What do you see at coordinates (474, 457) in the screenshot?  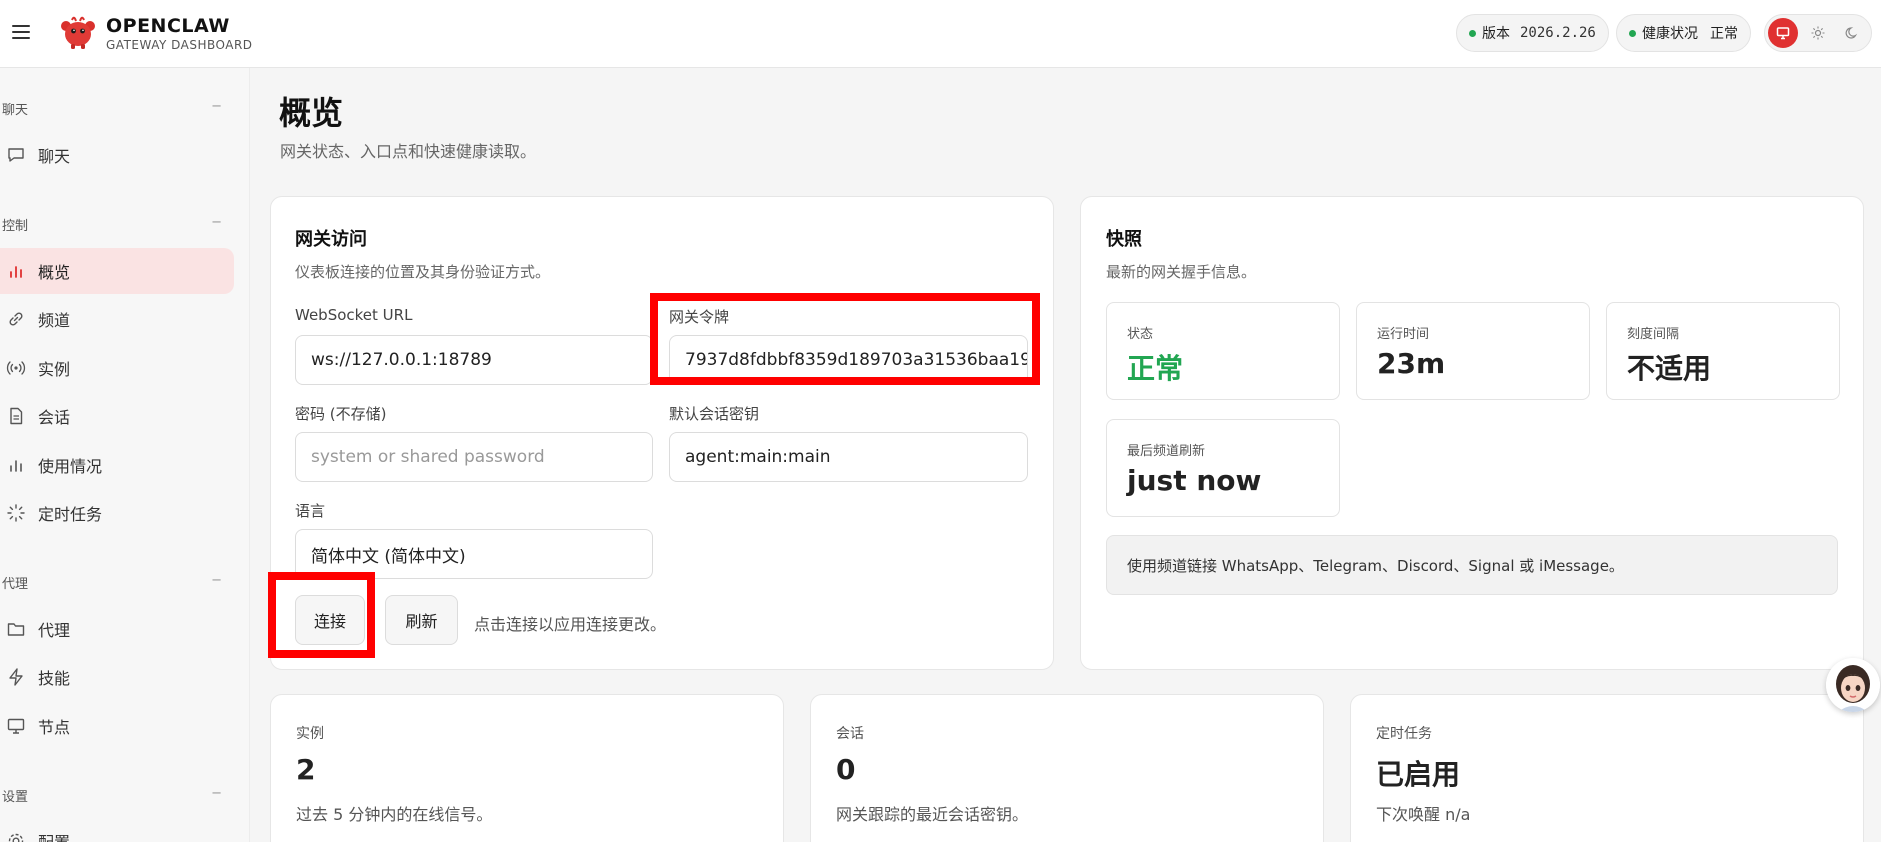 I see `password-input: system or shared password` at bounding box center [474, 457].